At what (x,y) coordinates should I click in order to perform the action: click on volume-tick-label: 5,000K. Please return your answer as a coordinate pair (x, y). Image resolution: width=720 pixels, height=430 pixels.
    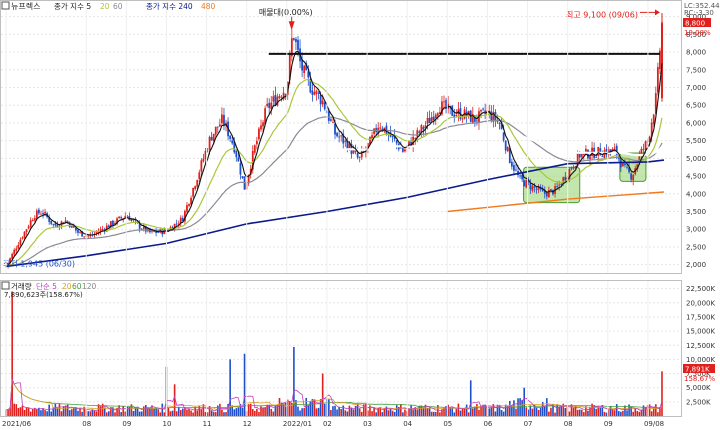
    Looking at the image, I should click on (698, 388).